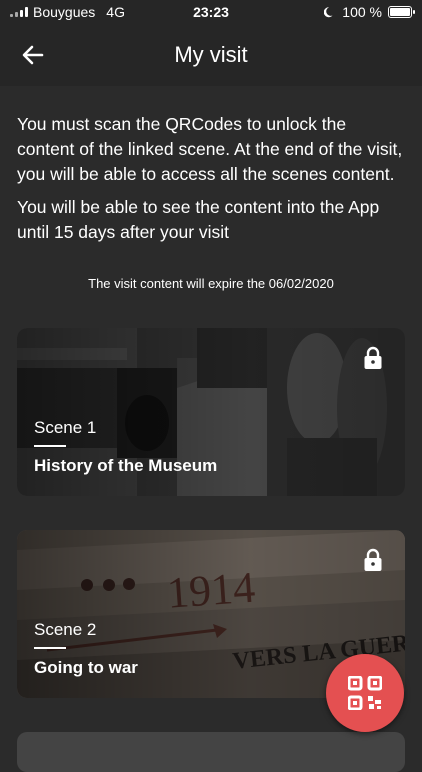  What do you see at coordinates (126, 465) in the screenshot?
I see `scene-1-name: History of the Museum` at bounding box center [126, 465].